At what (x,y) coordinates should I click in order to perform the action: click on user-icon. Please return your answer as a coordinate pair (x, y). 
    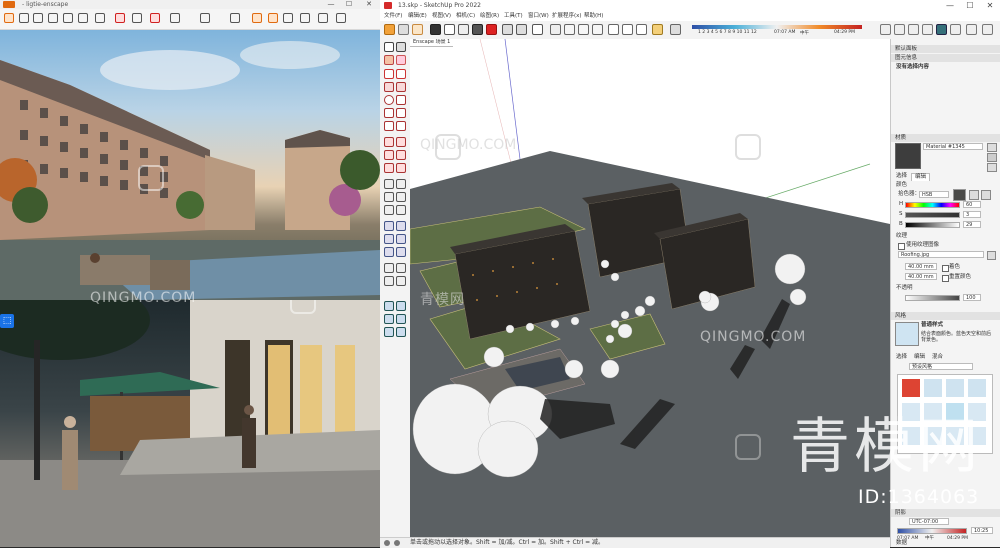
    Looking at the image, I should click on (397, 543).